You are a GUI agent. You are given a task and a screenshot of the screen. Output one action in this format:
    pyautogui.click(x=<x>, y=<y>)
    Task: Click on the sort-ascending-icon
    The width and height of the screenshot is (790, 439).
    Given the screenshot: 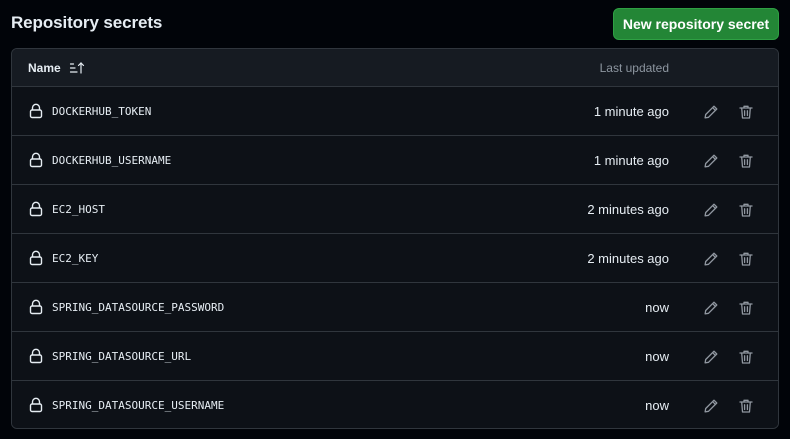 What is the action you would take?
    pyautogui.click(x=77, y=68)
    